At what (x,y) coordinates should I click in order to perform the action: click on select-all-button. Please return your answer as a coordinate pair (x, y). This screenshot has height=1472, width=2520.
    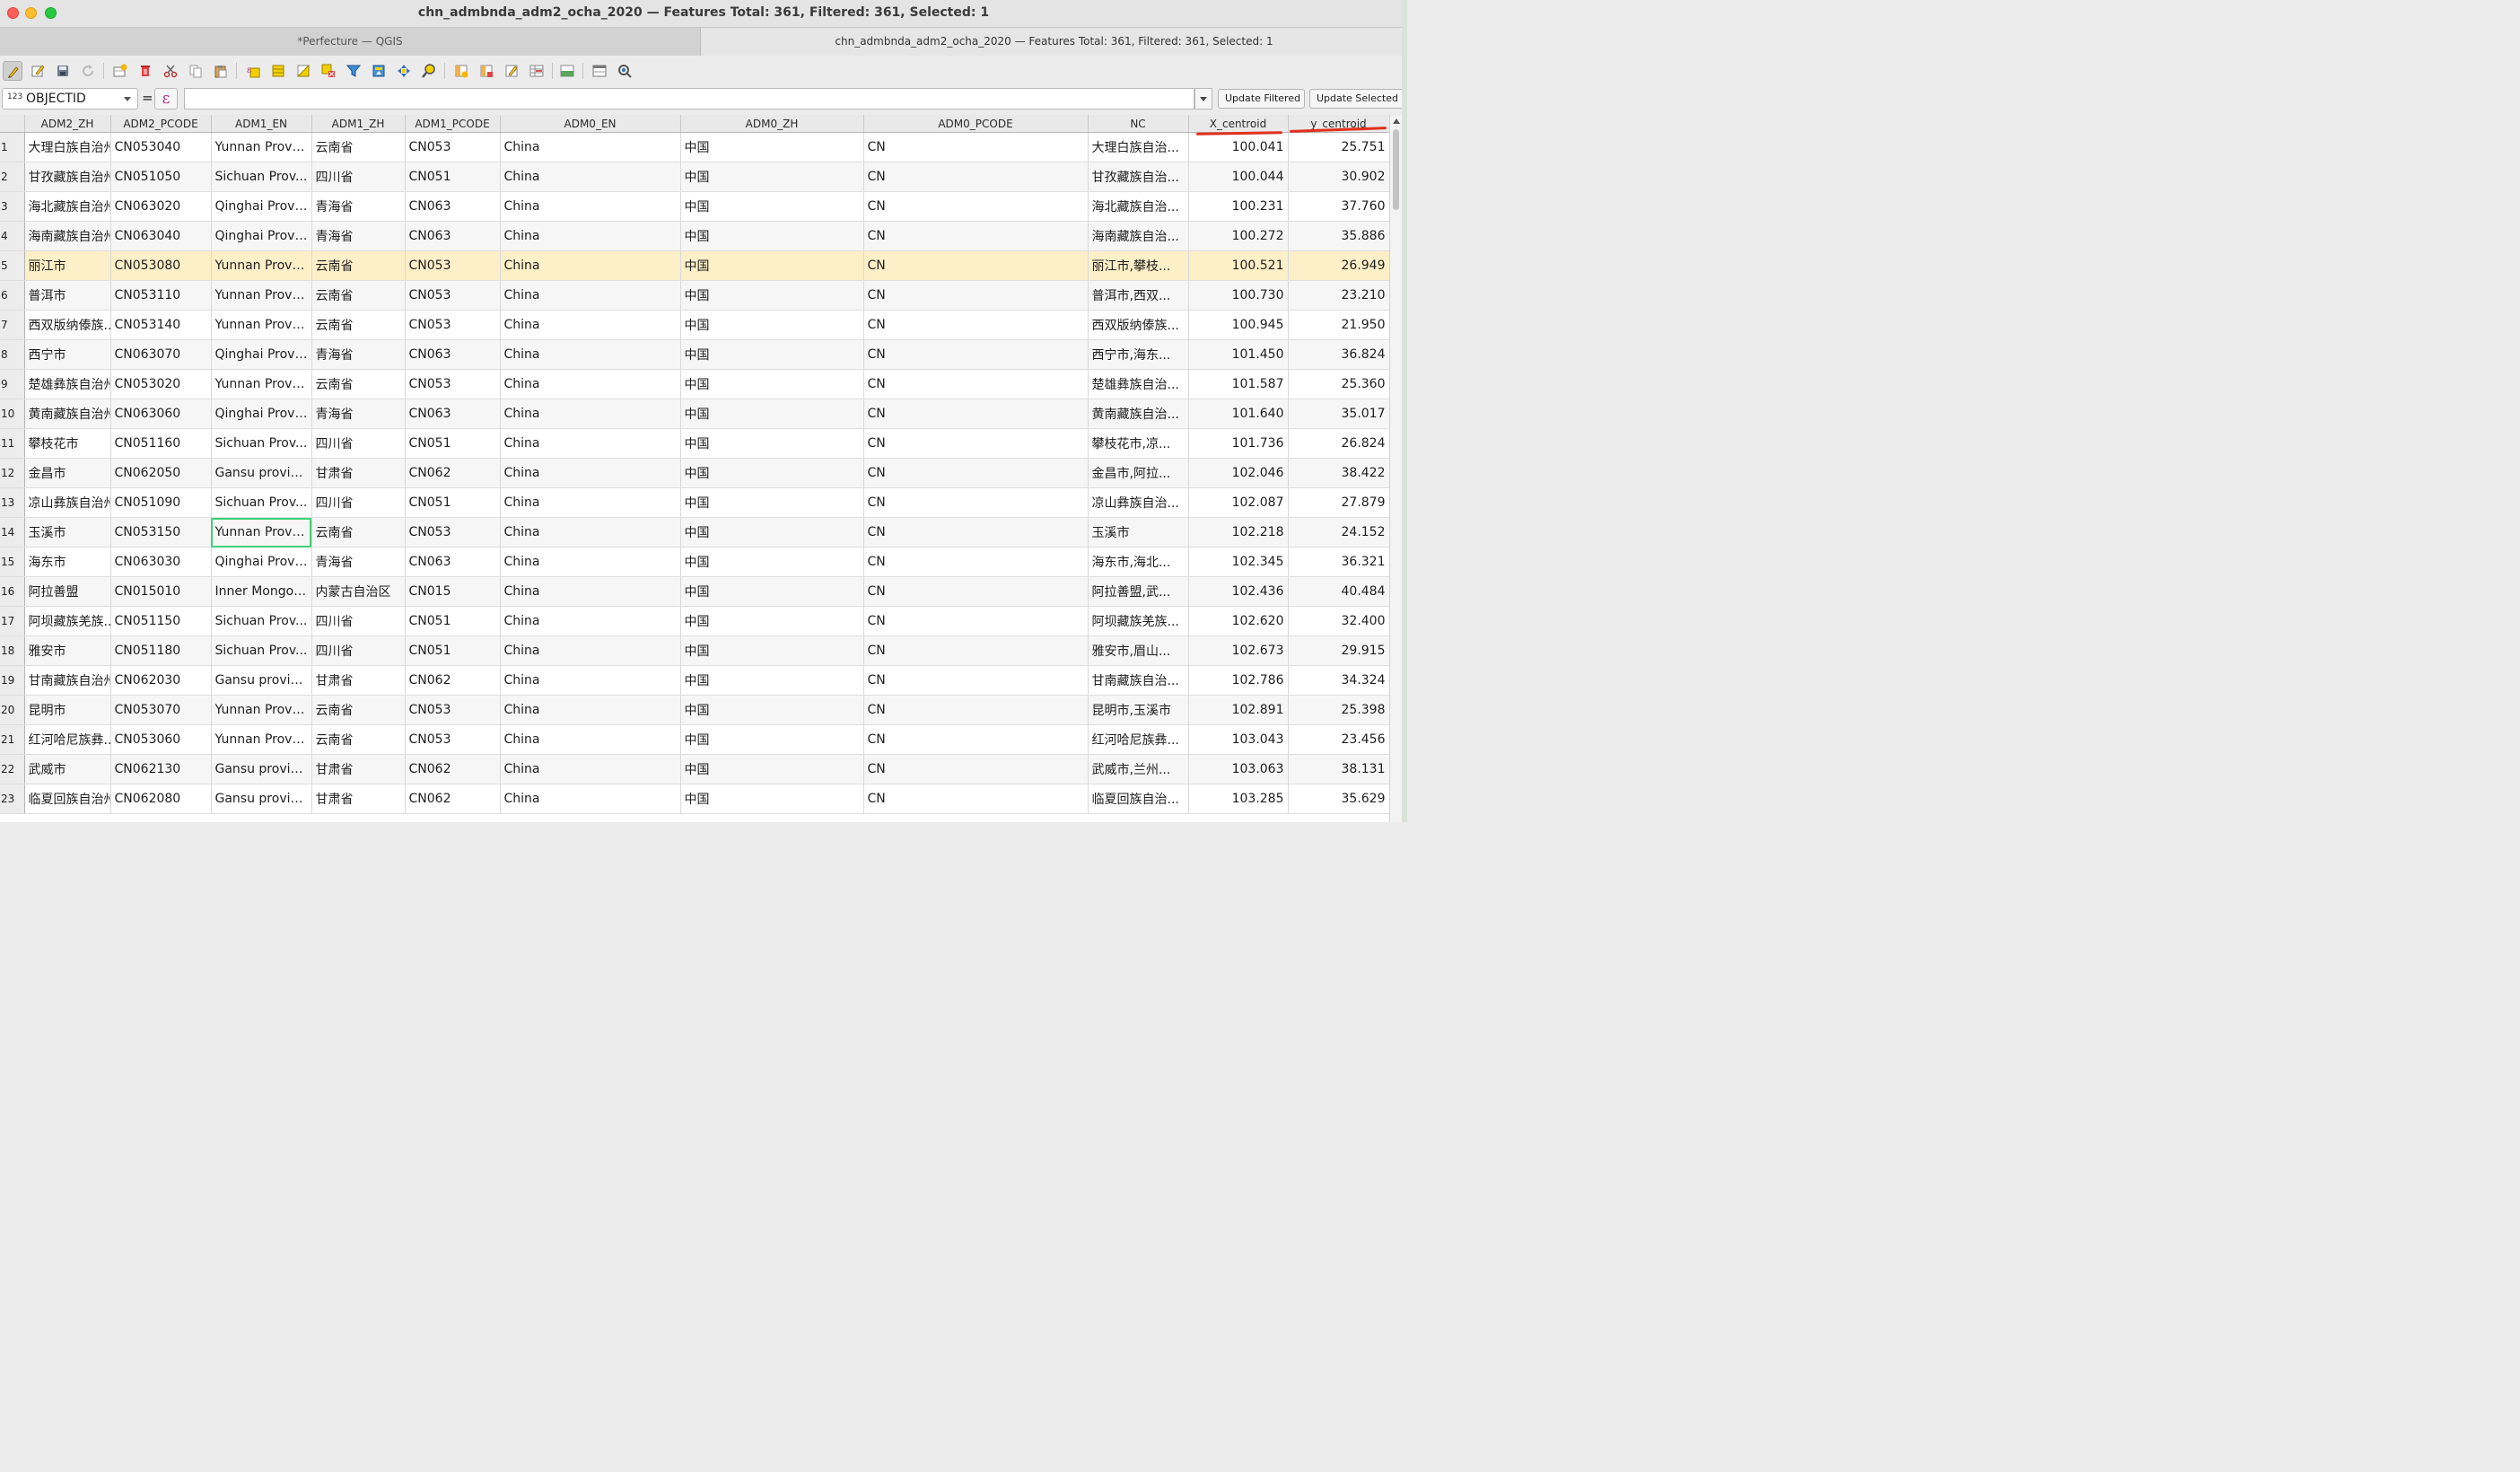
    Looking at the image, I should click on (278, 71).